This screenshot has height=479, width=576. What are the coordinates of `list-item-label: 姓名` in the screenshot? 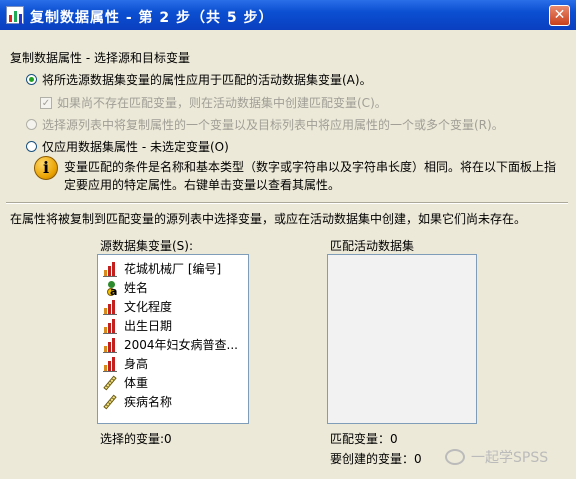 It's located at (136, 288).